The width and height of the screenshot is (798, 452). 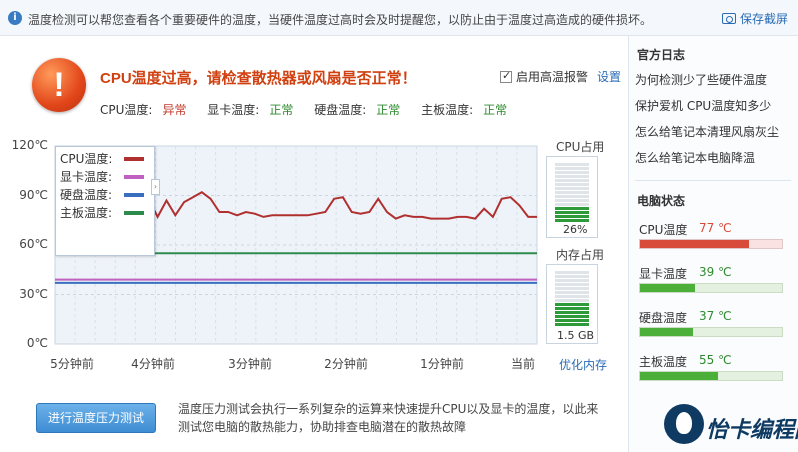 I want to click on y-tick-label: 120℃, so click(x=29, y=145).